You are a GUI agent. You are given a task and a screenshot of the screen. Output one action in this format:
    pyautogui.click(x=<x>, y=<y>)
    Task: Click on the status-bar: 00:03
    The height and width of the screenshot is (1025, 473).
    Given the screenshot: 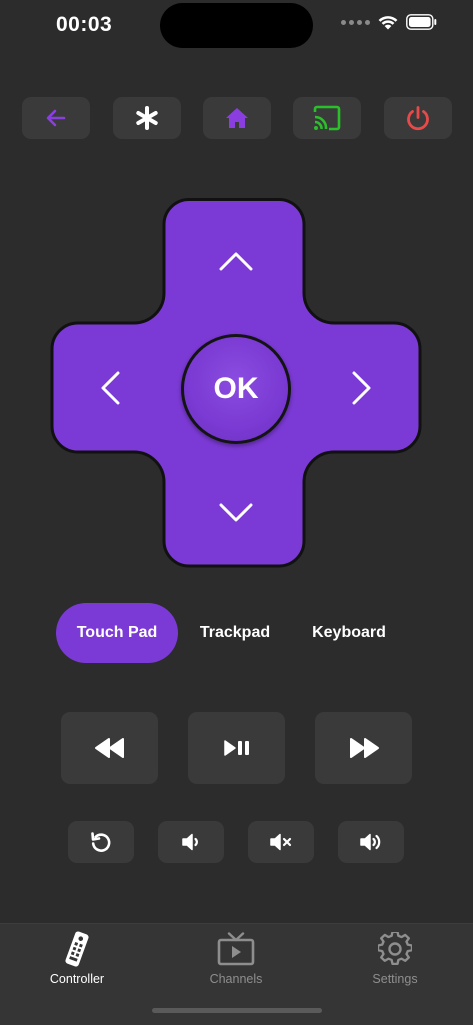 What is the action you would take?
    pyautogui.click(x=236, y=26)
    